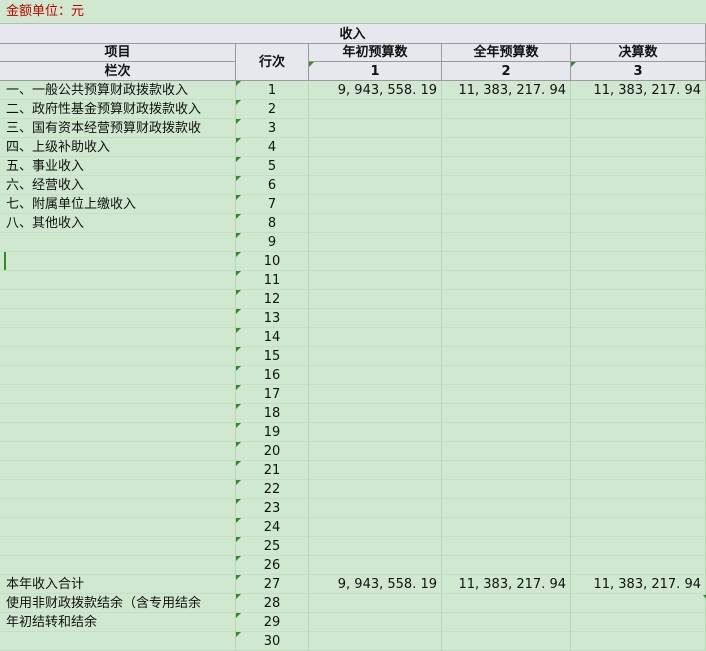 This screenshot has height=651, width=706. What do you see at coordinates (272, 603) in the screenshot?
I see `row-no-cell: 28` at bounding box center [272, 603].